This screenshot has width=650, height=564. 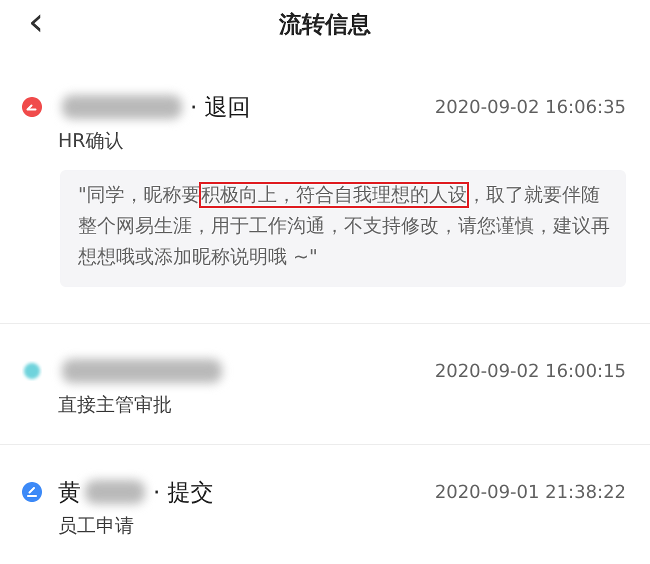 I want to click on return-icon, so click(x=32, y=107).